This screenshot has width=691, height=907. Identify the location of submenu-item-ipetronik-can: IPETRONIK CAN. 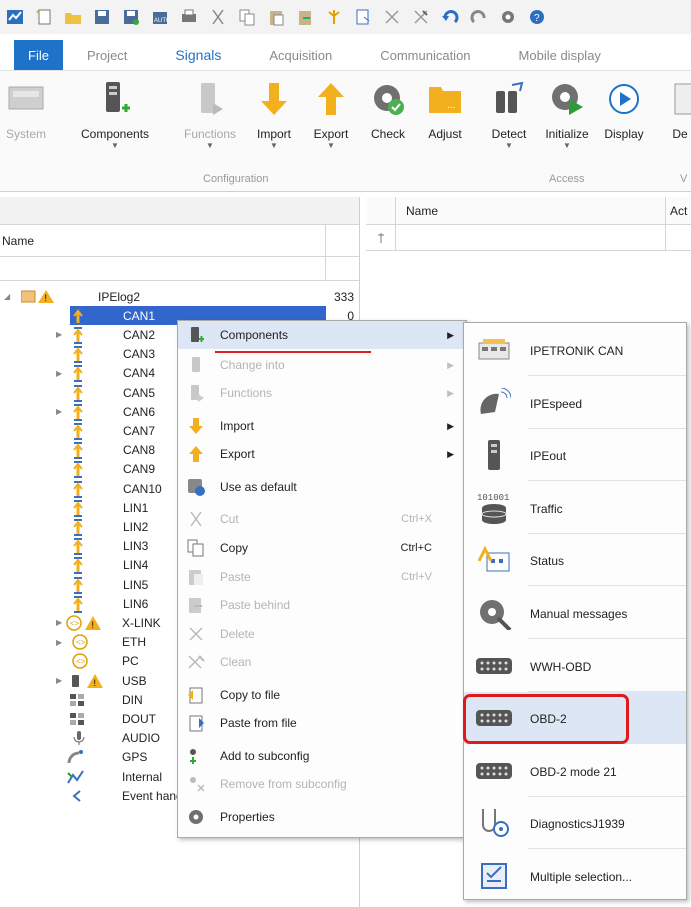
(575, 350).